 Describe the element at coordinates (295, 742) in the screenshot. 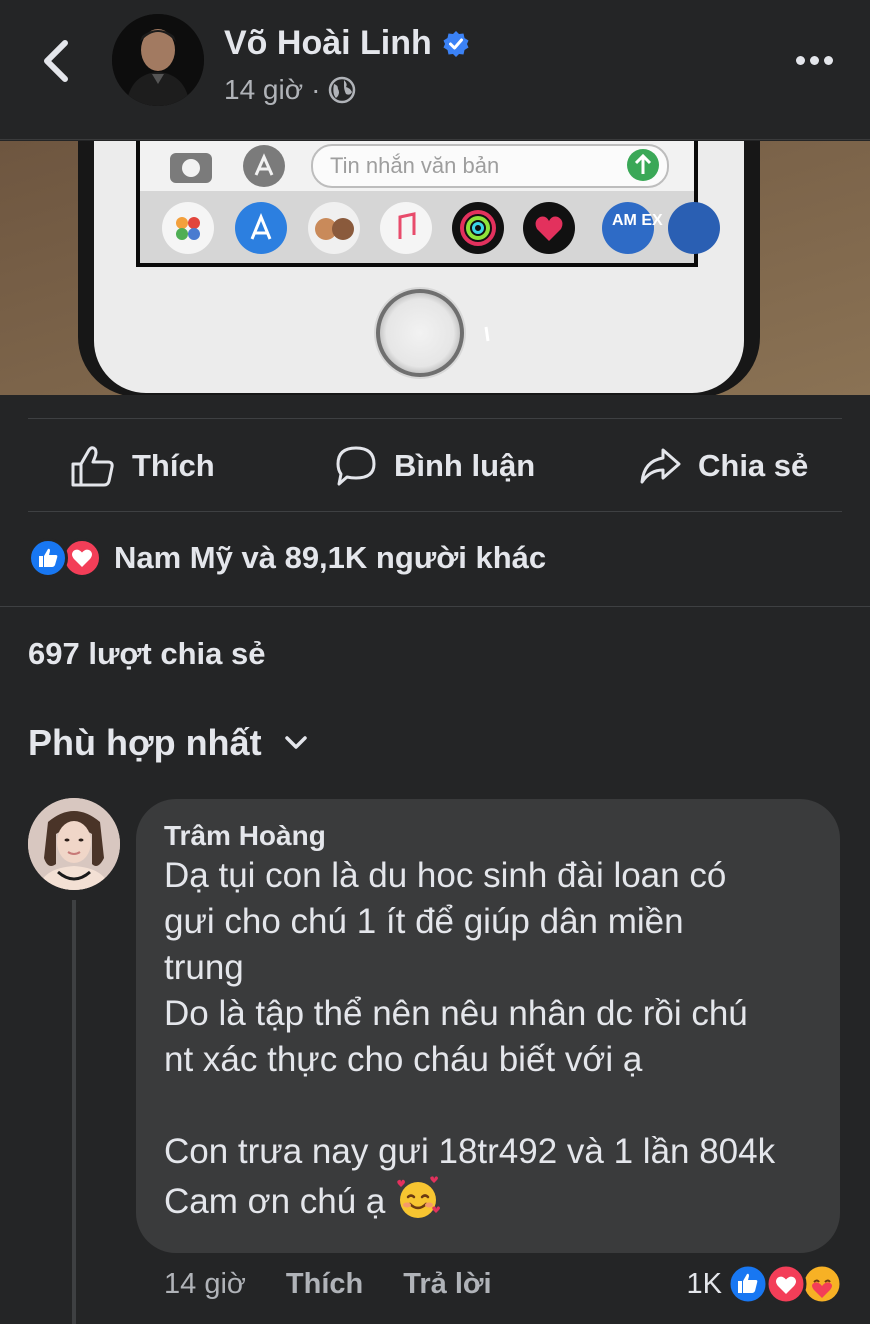

I see `chevron-down-icon` at that location.